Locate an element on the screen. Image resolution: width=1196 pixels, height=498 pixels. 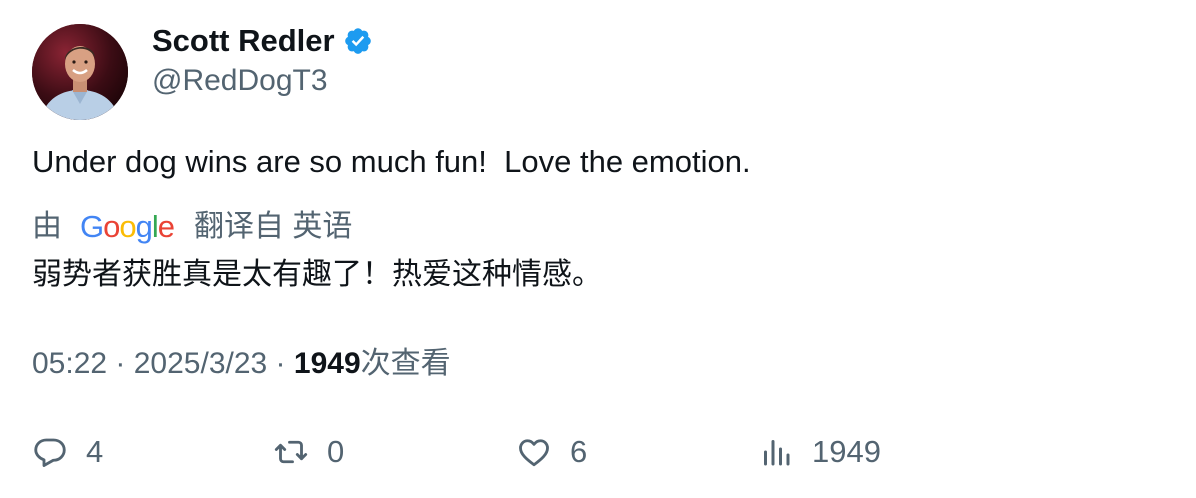
translated-tweet-text: 弱势者获胜真是太有趣了！热爱这种情感。 is located at coordinates (317, 274).